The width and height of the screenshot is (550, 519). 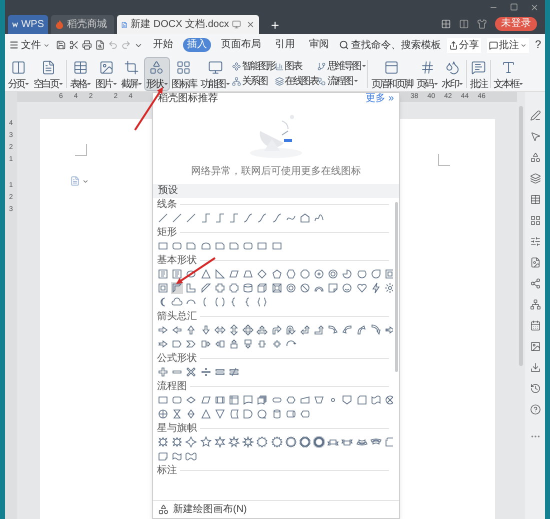 I want to click on ribbon-button: 页码, so click(x=427, y=73).